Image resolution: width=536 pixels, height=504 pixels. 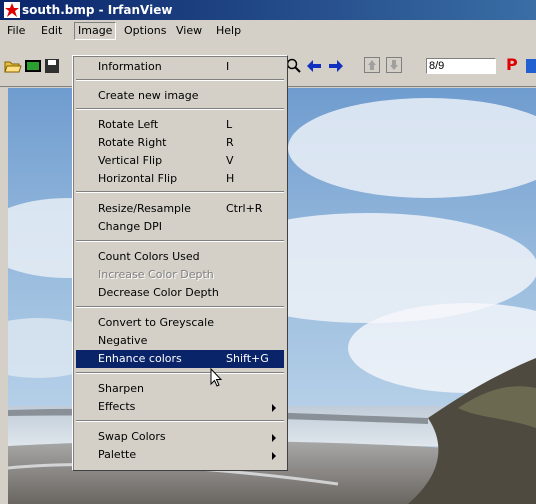 What do you see at coordinates (33, 66) in the screenshot?
I see `slideshow-icon` at bounding box center [33, 66].